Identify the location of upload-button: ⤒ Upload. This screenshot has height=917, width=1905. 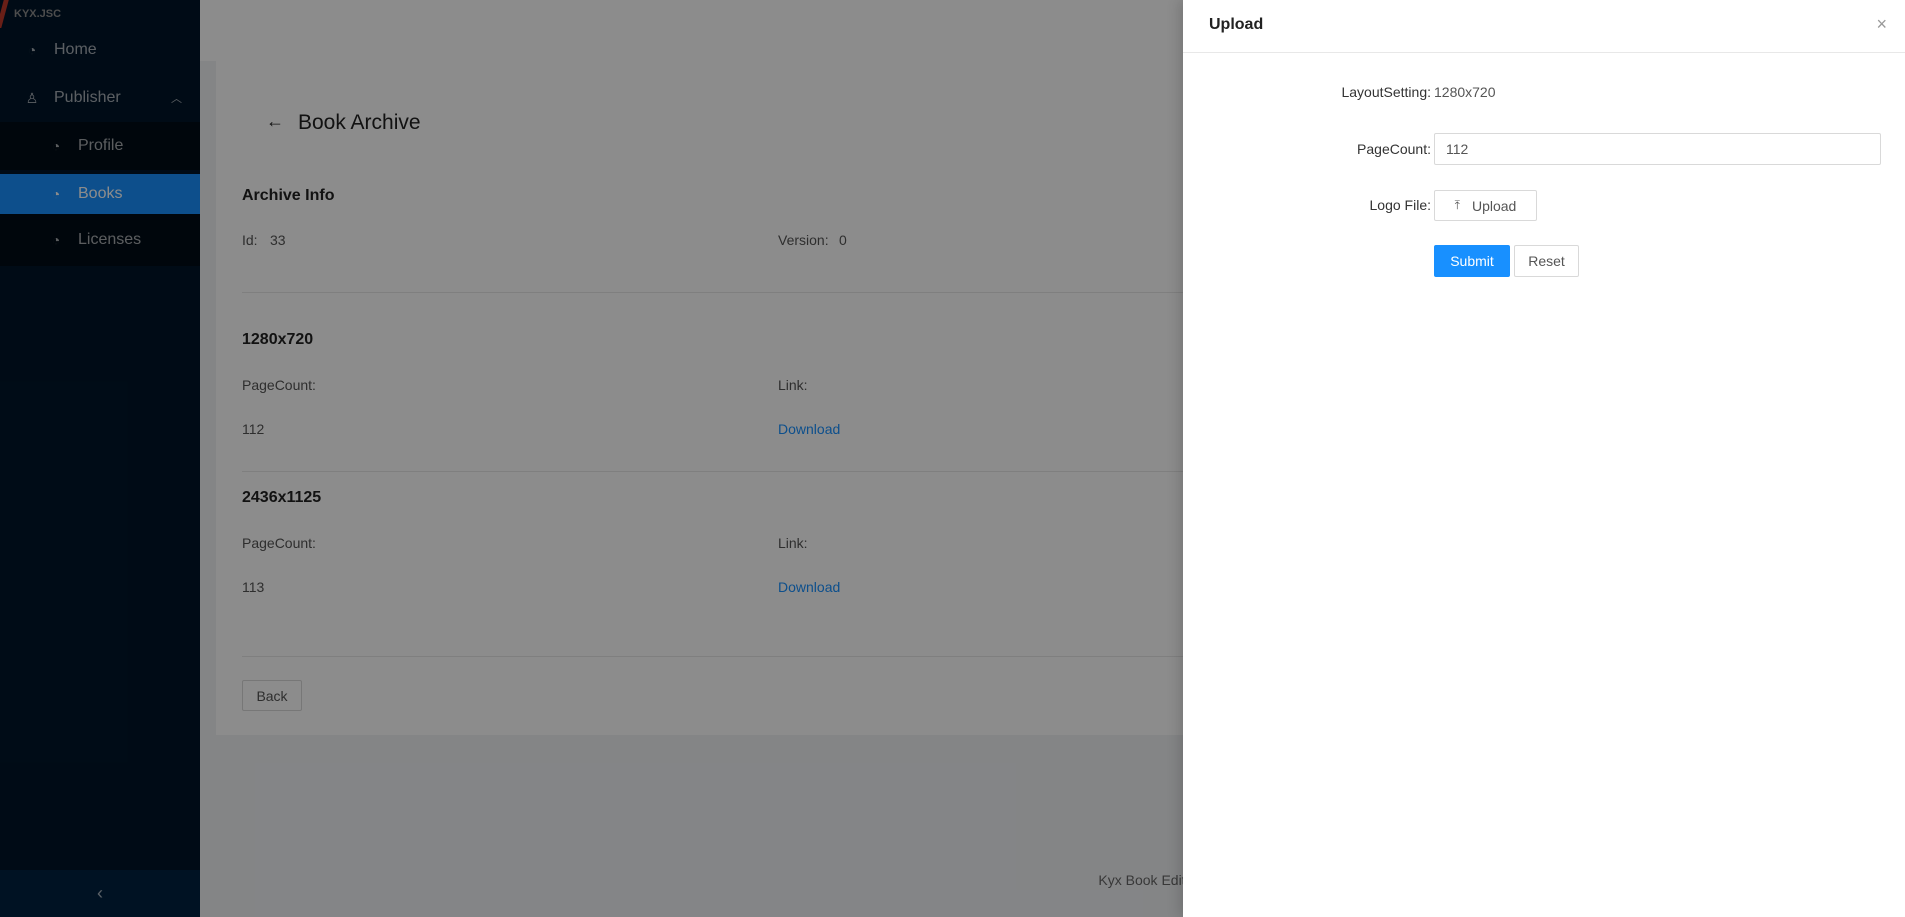
(1485, 205).